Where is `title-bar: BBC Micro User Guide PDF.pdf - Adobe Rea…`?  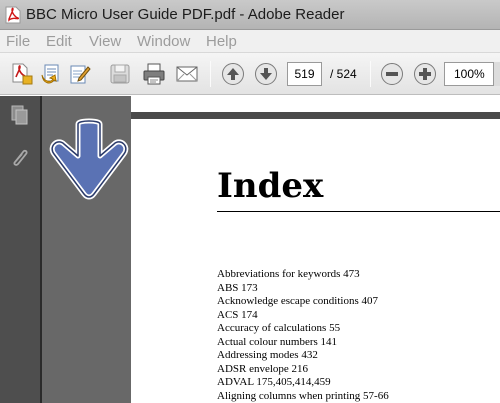 title-bar: BBC Micro User Guide PDF.pdf - Adobe Rea… is located at coordinates (250, 15).